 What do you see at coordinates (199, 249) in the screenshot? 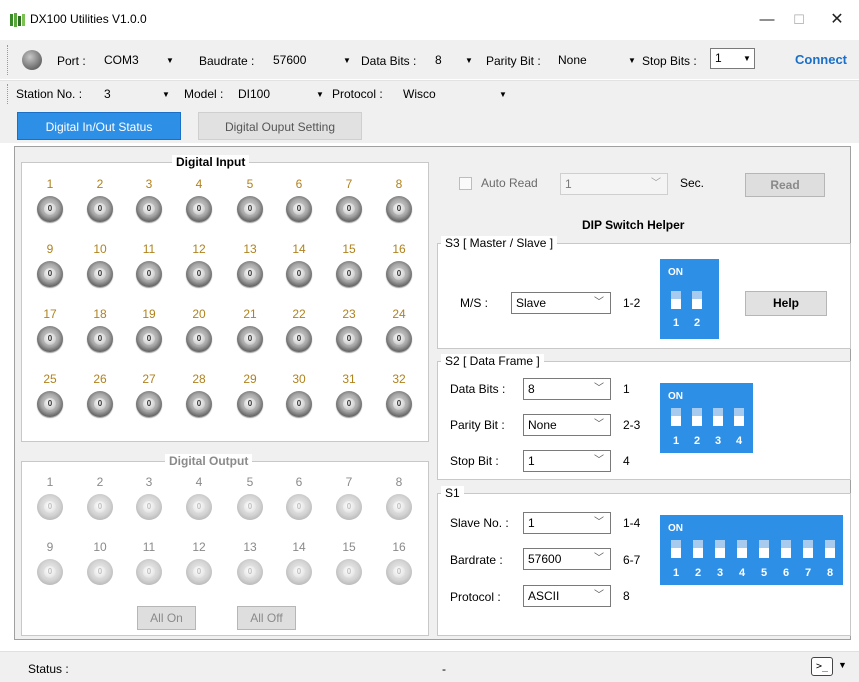
I see `di-channel-number: 12` at bounding box center [199, 249].